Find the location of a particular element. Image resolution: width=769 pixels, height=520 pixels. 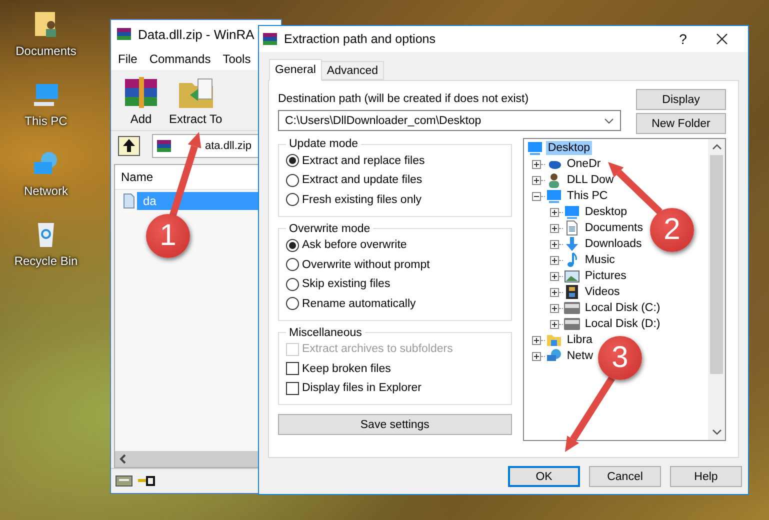

download-icon is located at coordinates (572, 244).